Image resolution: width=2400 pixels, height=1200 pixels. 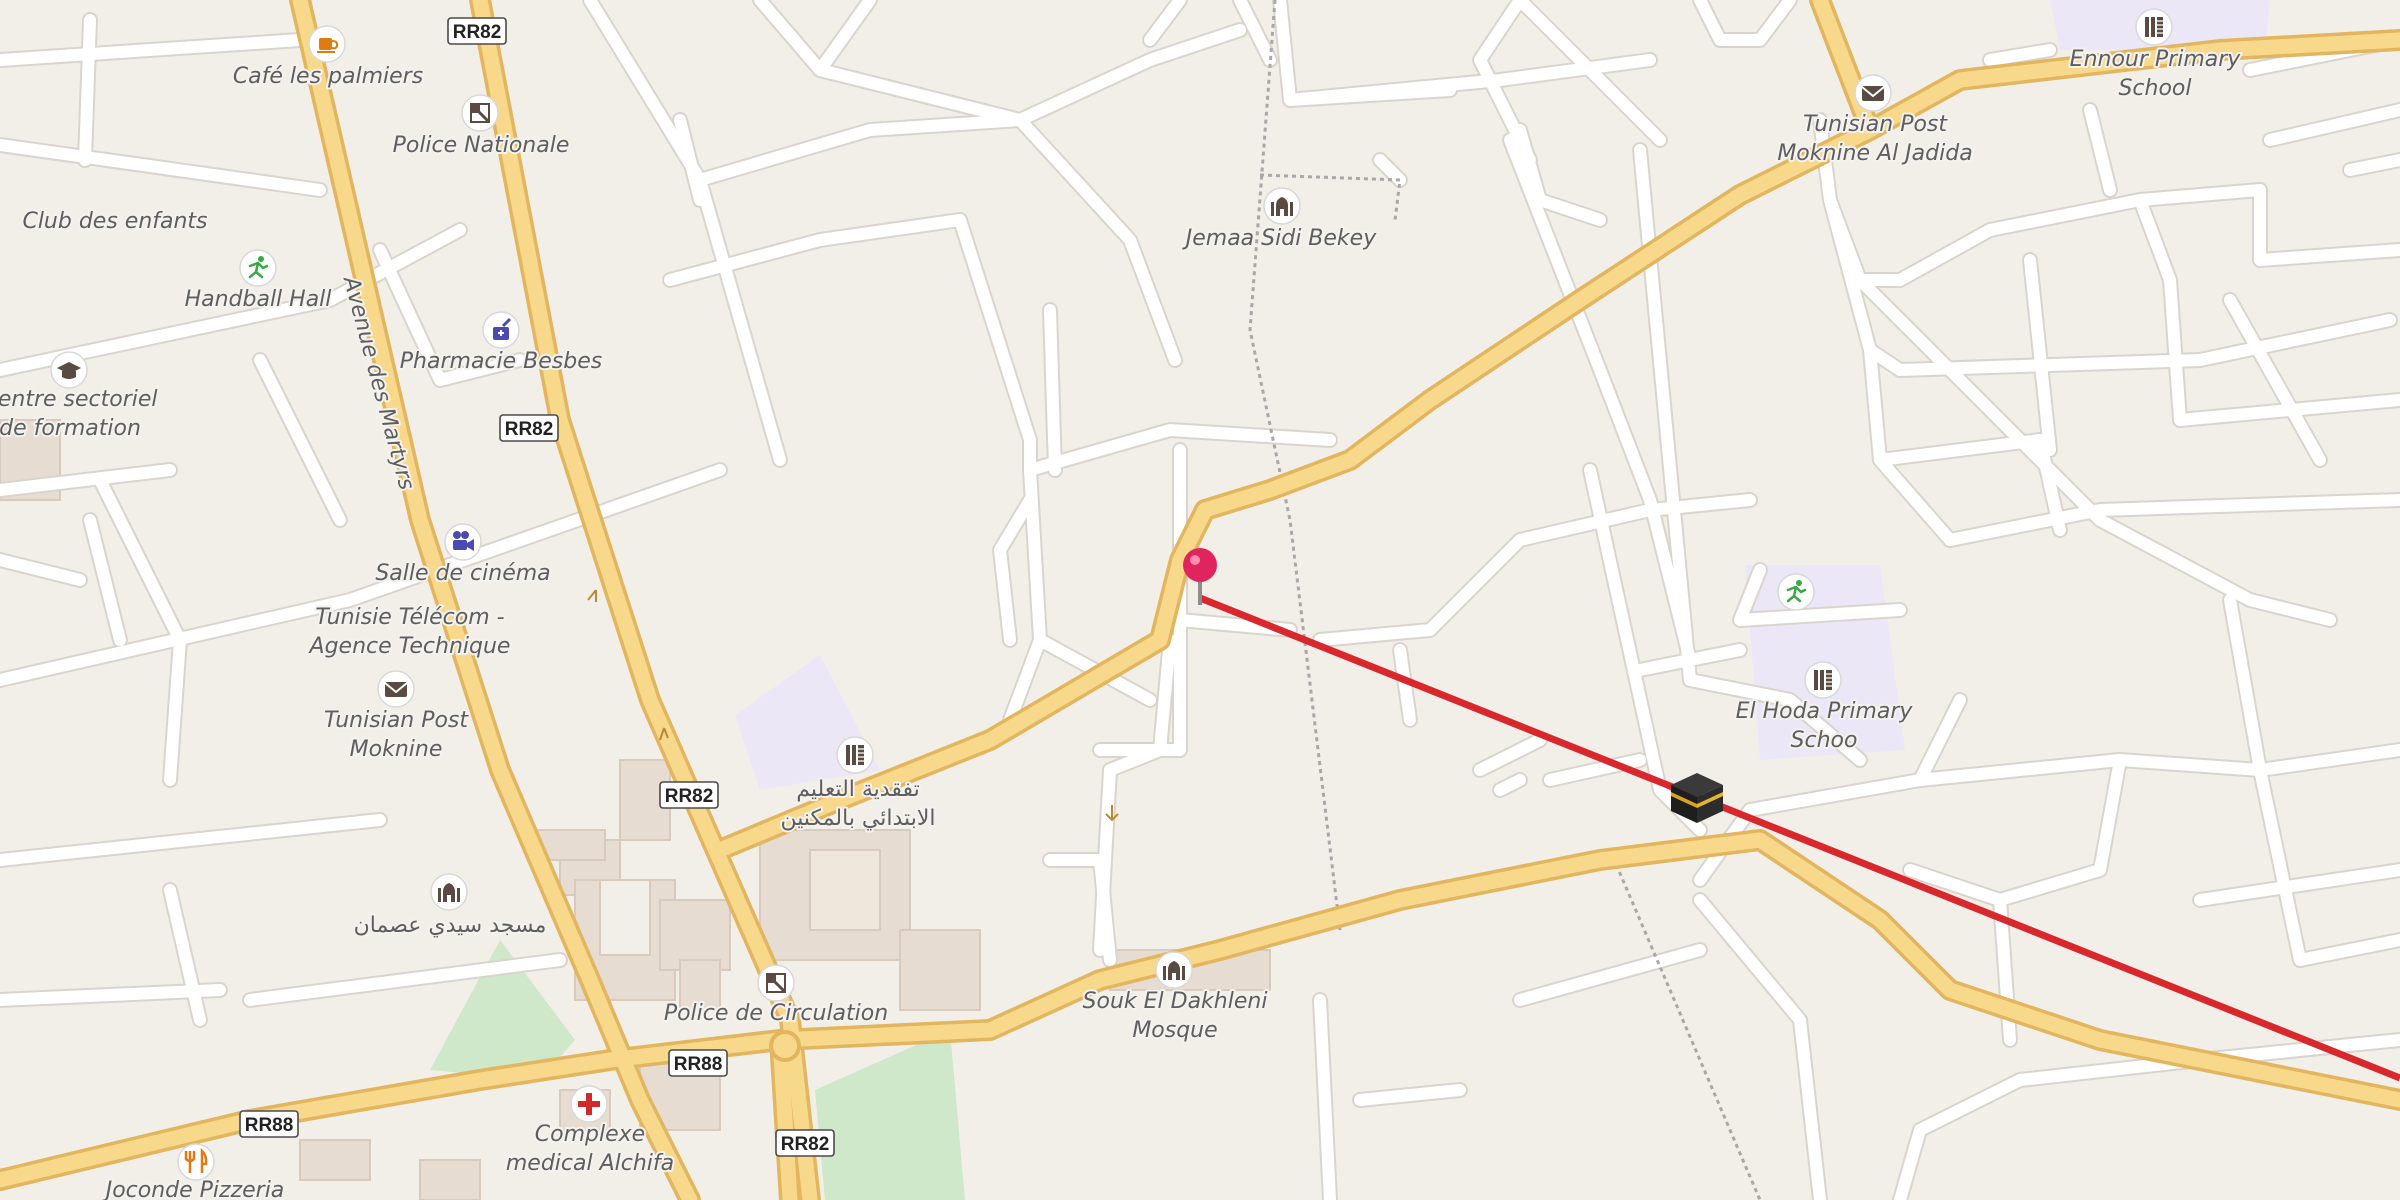 What do you see at coordinates (857, 789) in the screenshot?
I see `poi-label: تفقدية التعليم` at bounding box center [857, 789].